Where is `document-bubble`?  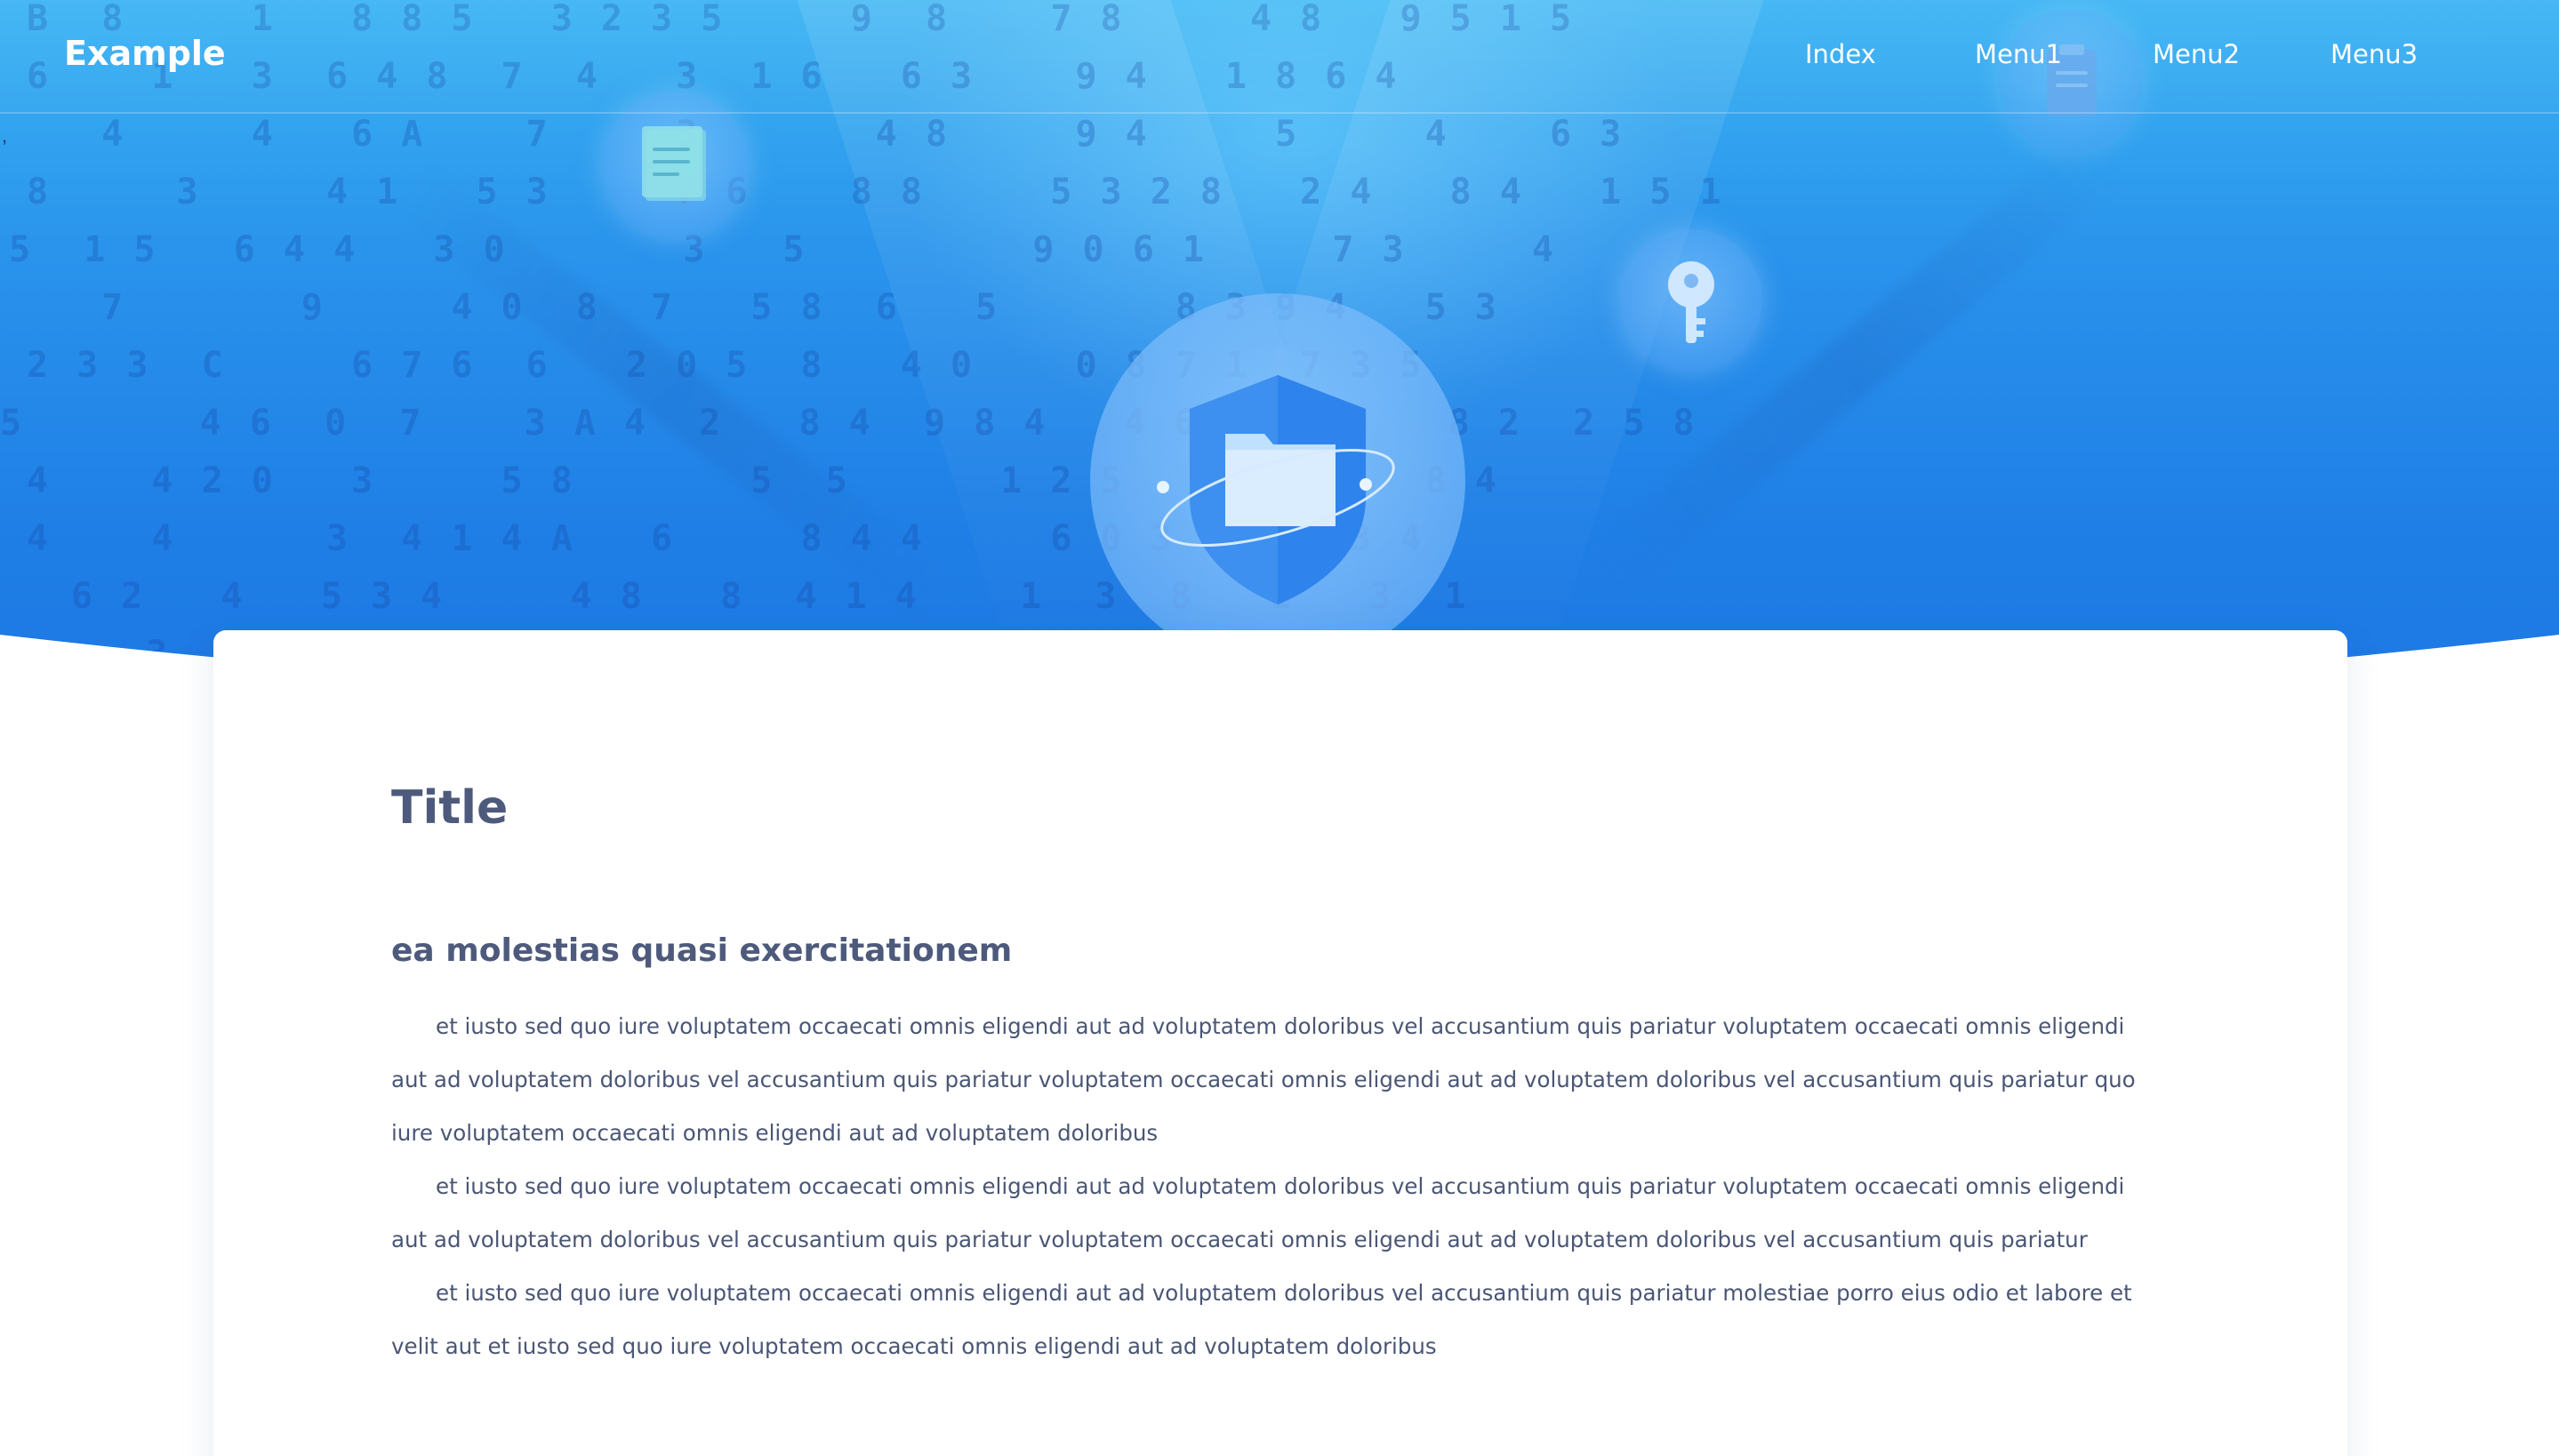
document-bubble is located at coordinates (676, 165).